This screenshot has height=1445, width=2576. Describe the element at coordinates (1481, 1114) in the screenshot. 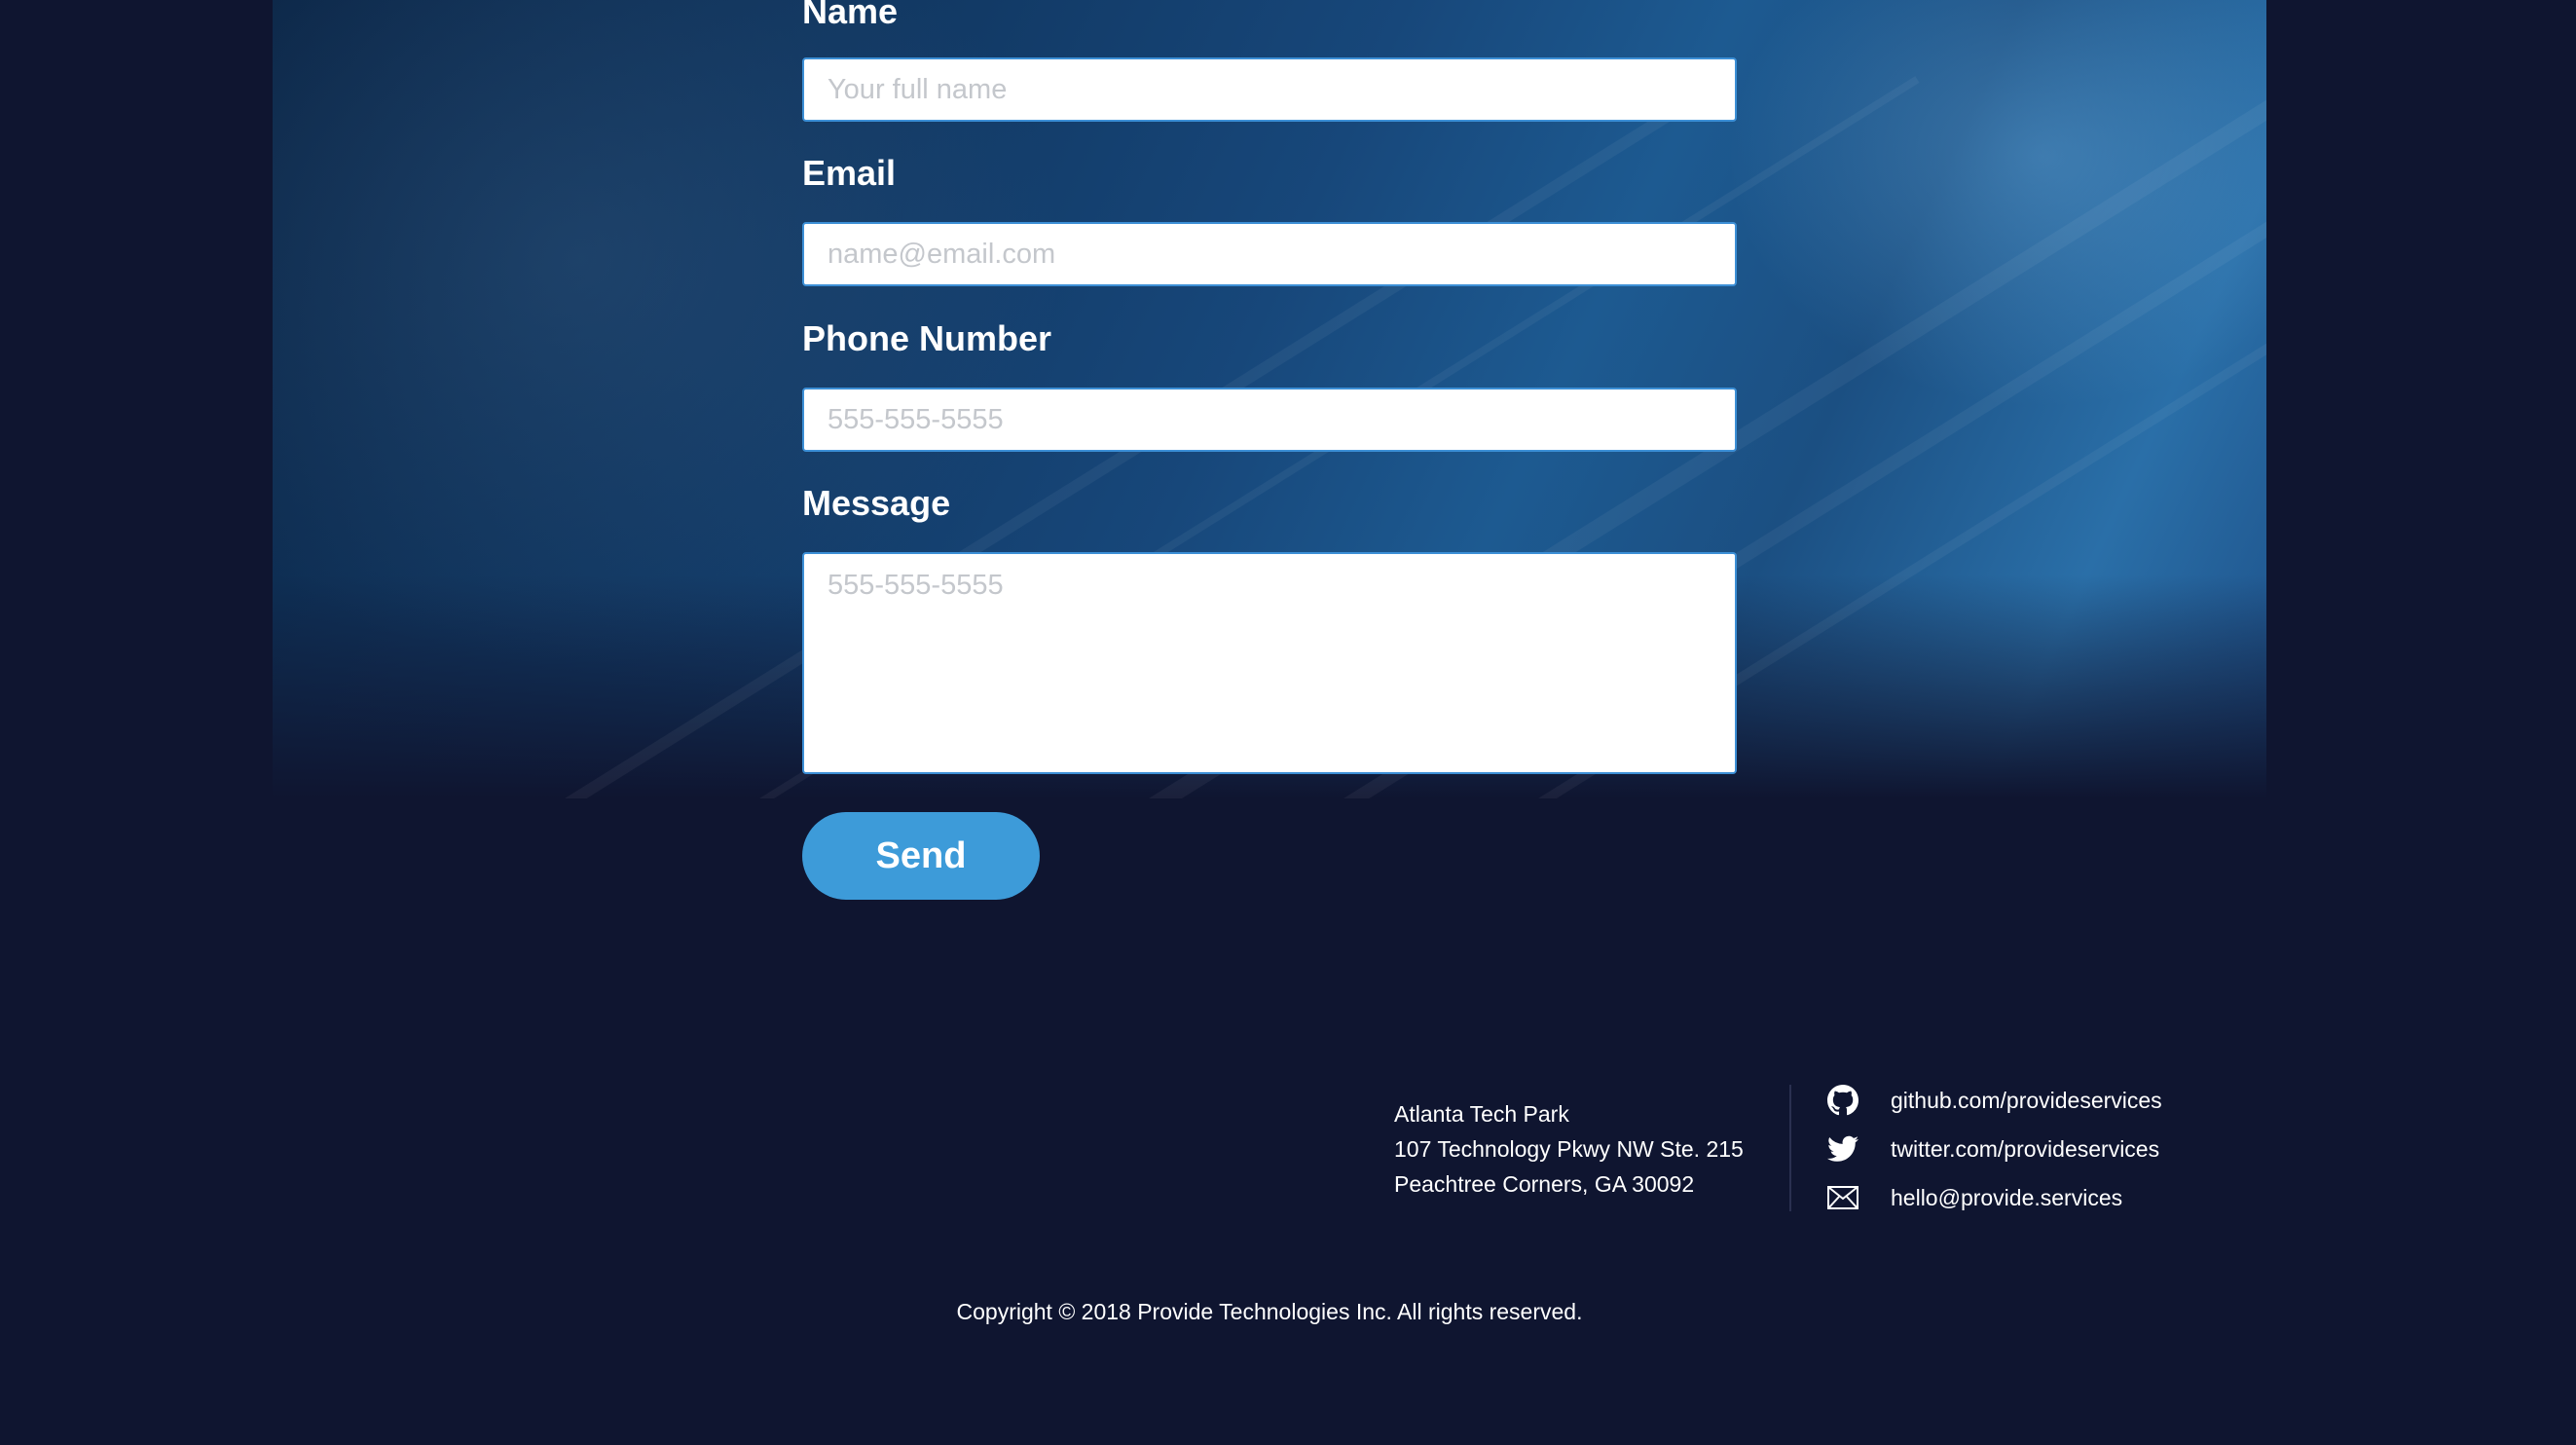

I see `address-line-1: Atlanta Tech Park` at that location.